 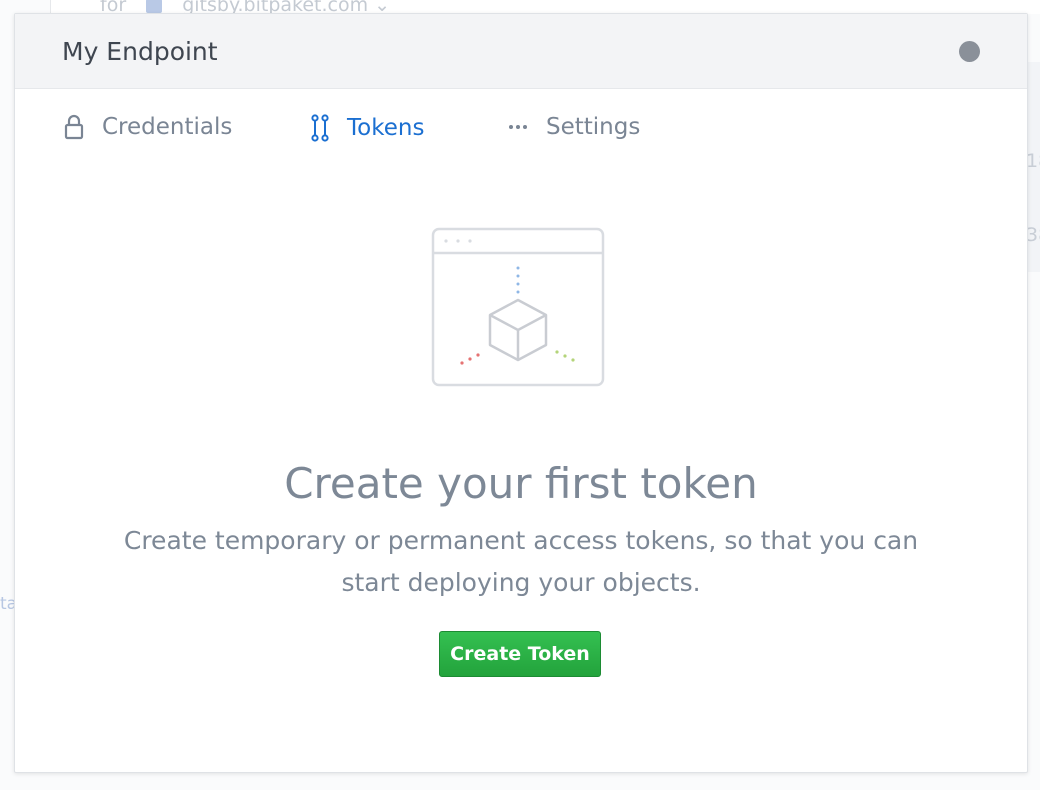 I want to click on close-button, so click(x=969, y=51).